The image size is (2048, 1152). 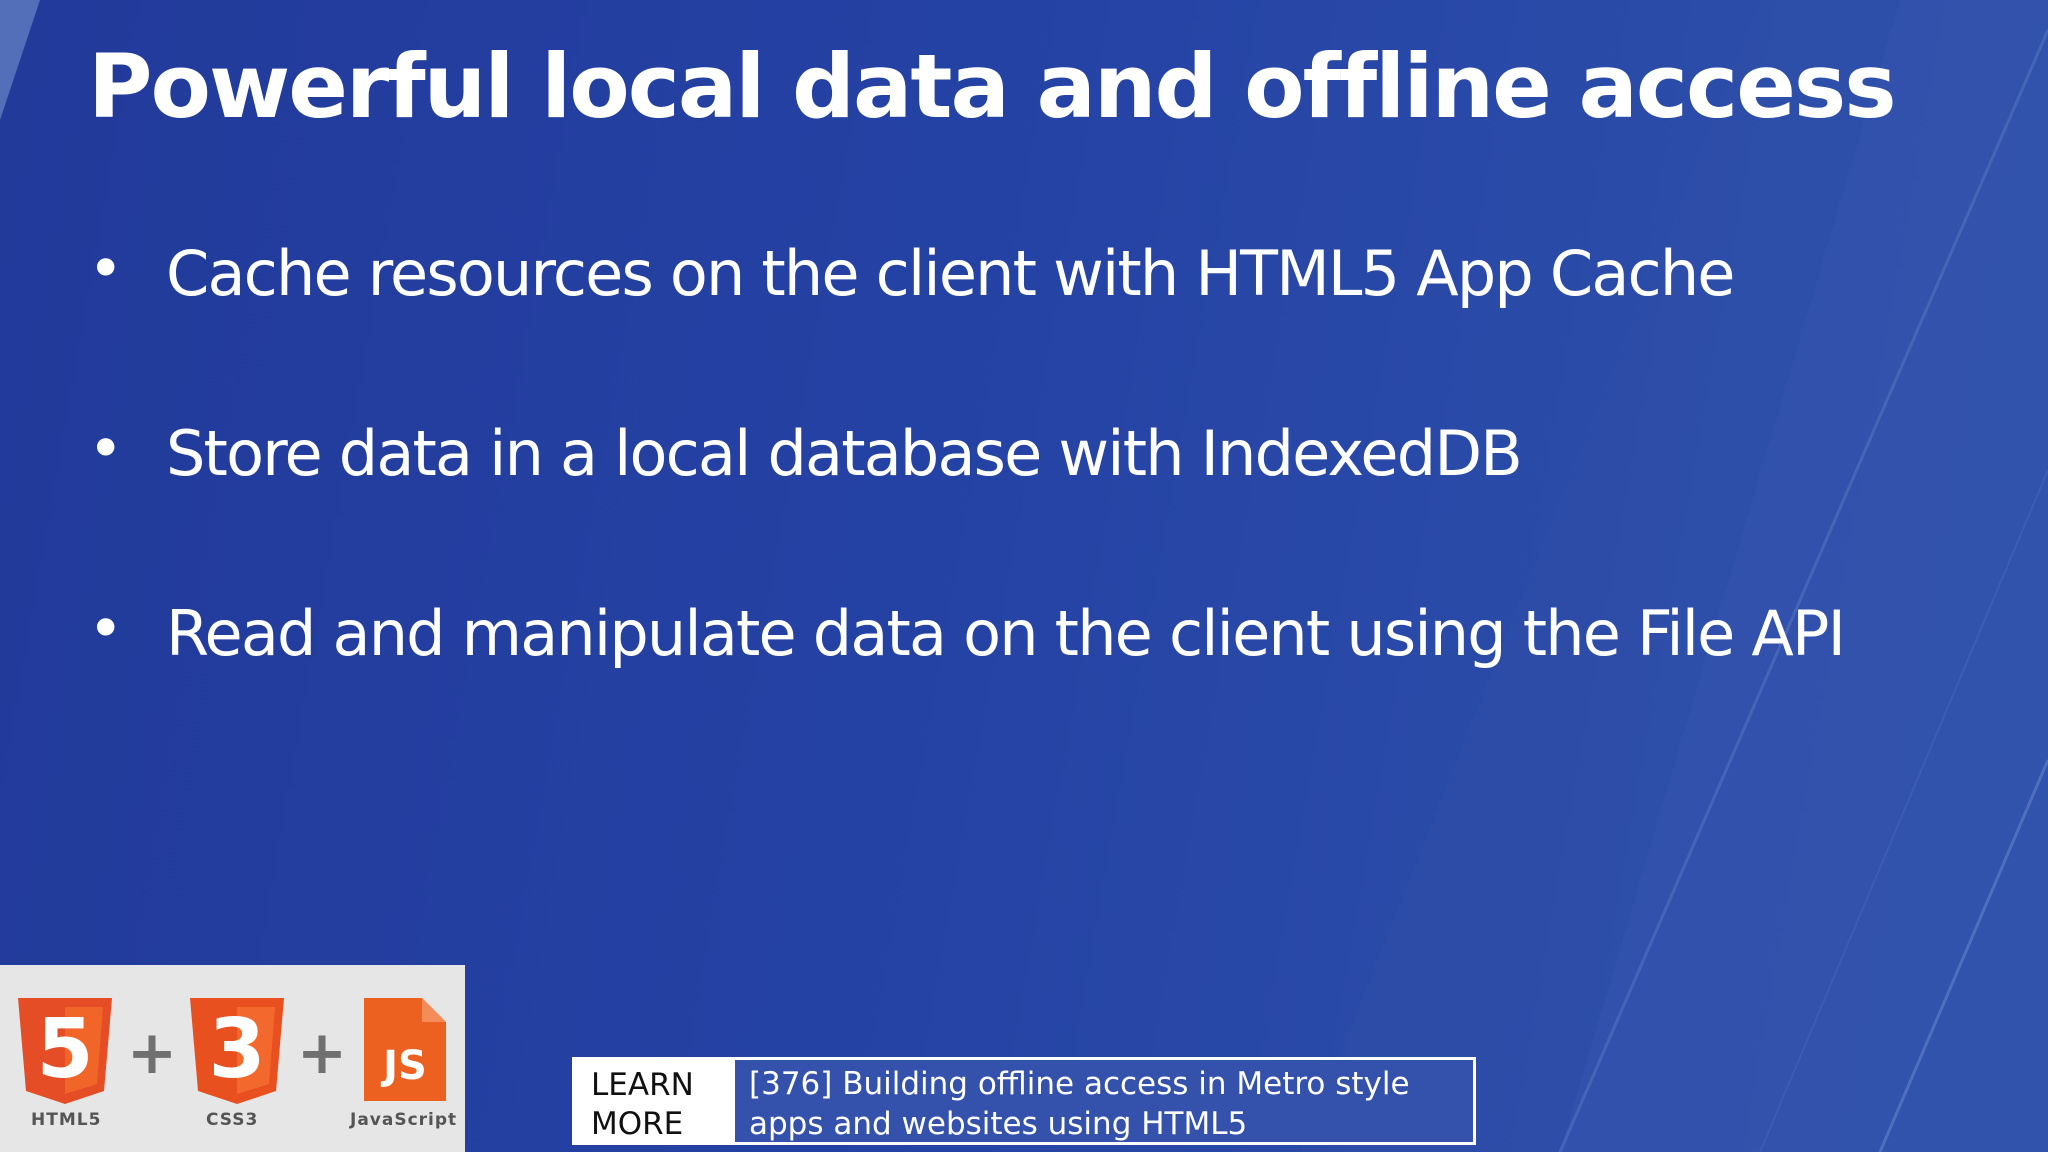 I want to click on css3-glyph: 3, so click(x=236, y=1049).